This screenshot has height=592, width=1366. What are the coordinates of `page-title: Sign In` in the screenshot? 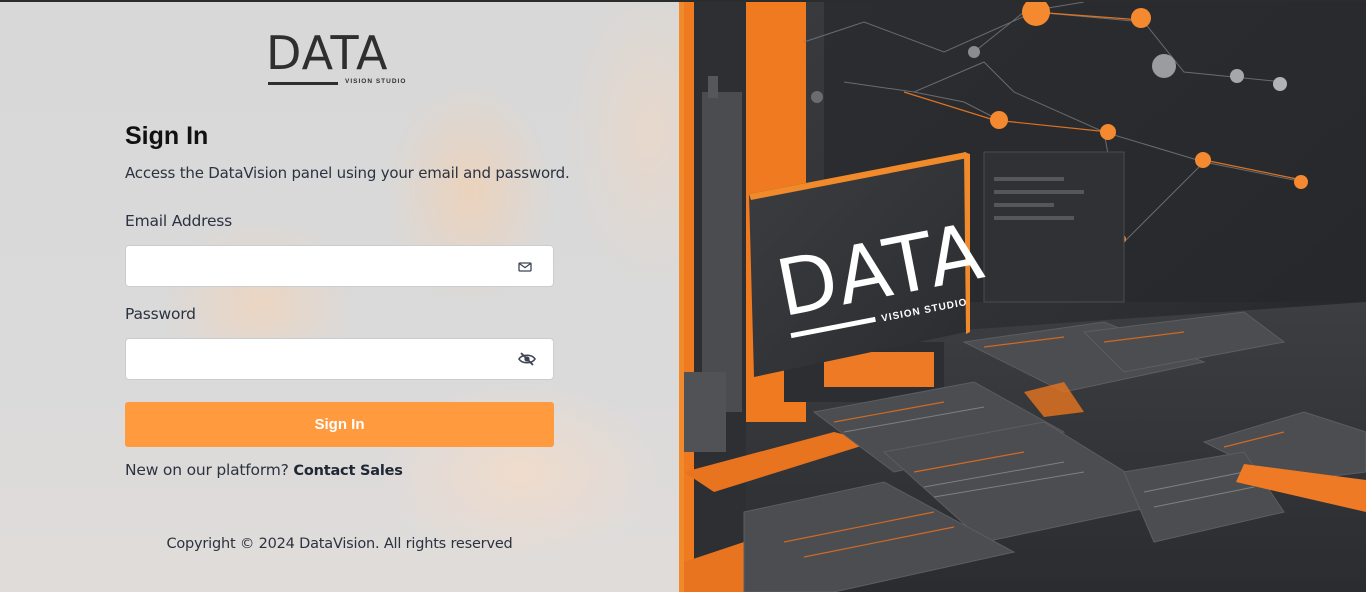 It's located at (167, 136).